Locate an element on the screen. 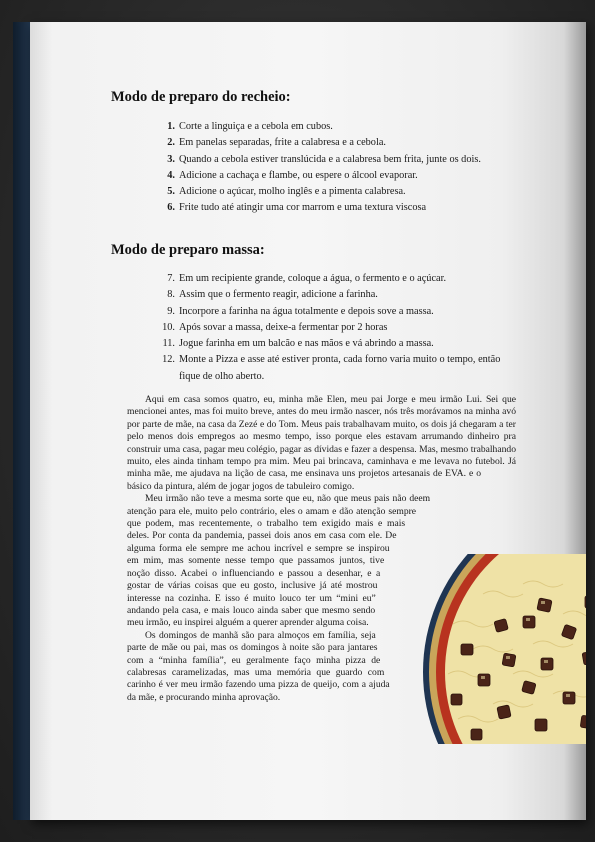  step-number: 12. is located at coordinates (168, 360).